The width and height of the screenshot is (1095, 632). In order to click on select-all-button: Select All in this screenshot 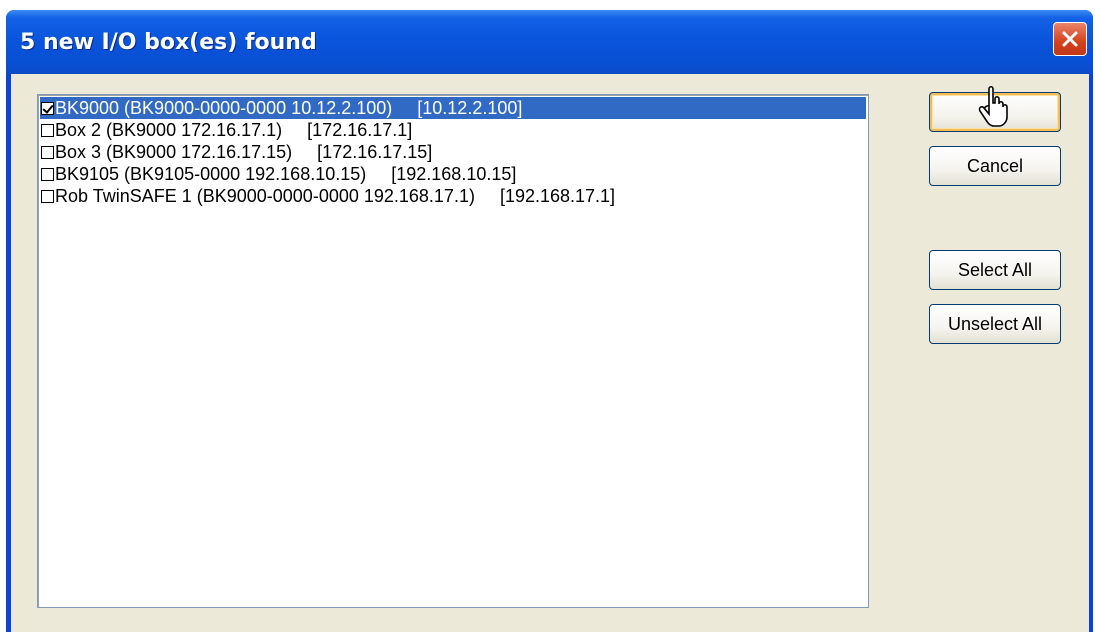, I will do `click(995, 270)`.